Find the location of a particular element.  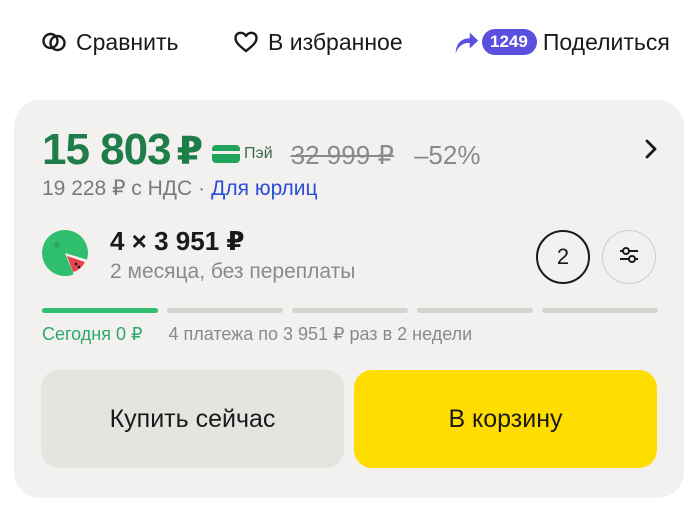

card-icon is located at coordinates (226, 154).